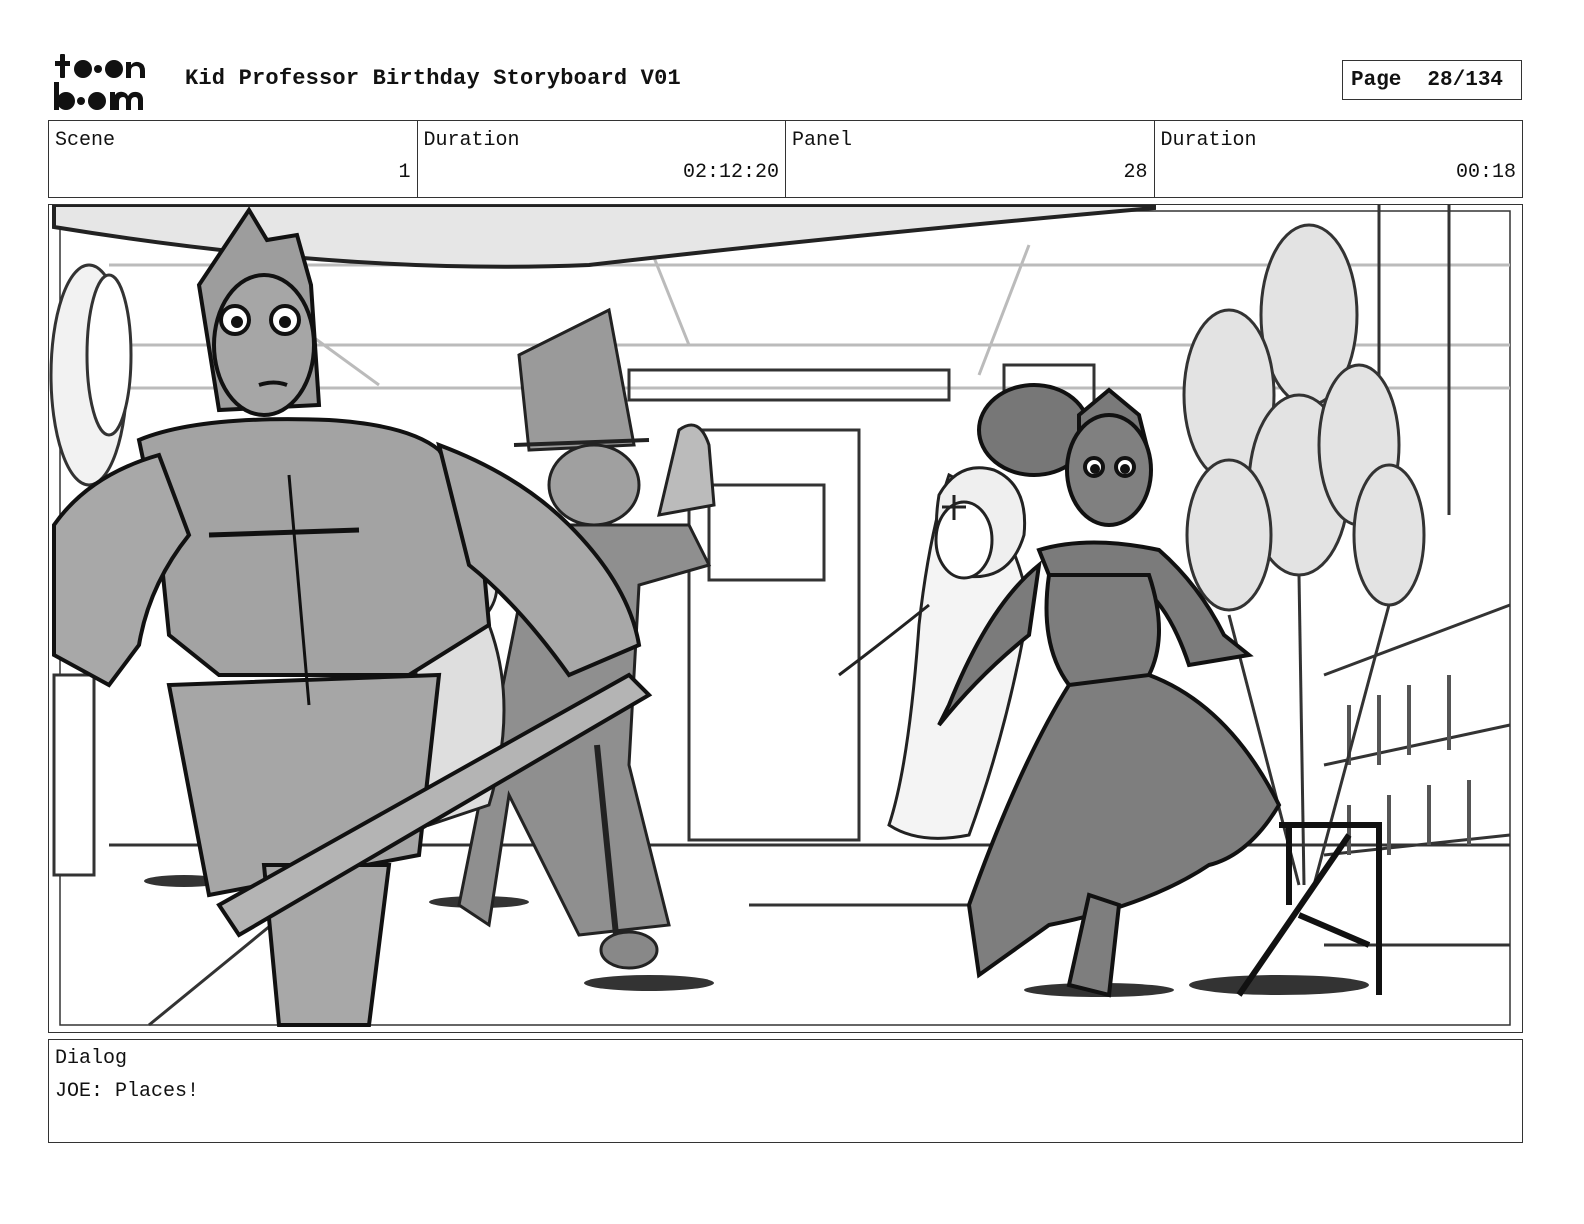 The width and height of the screenshot is (1584, 1224). Describe the element at coordinates (233, 159) in the screenshot. I see `scene-cell: Scene 1` at that location.